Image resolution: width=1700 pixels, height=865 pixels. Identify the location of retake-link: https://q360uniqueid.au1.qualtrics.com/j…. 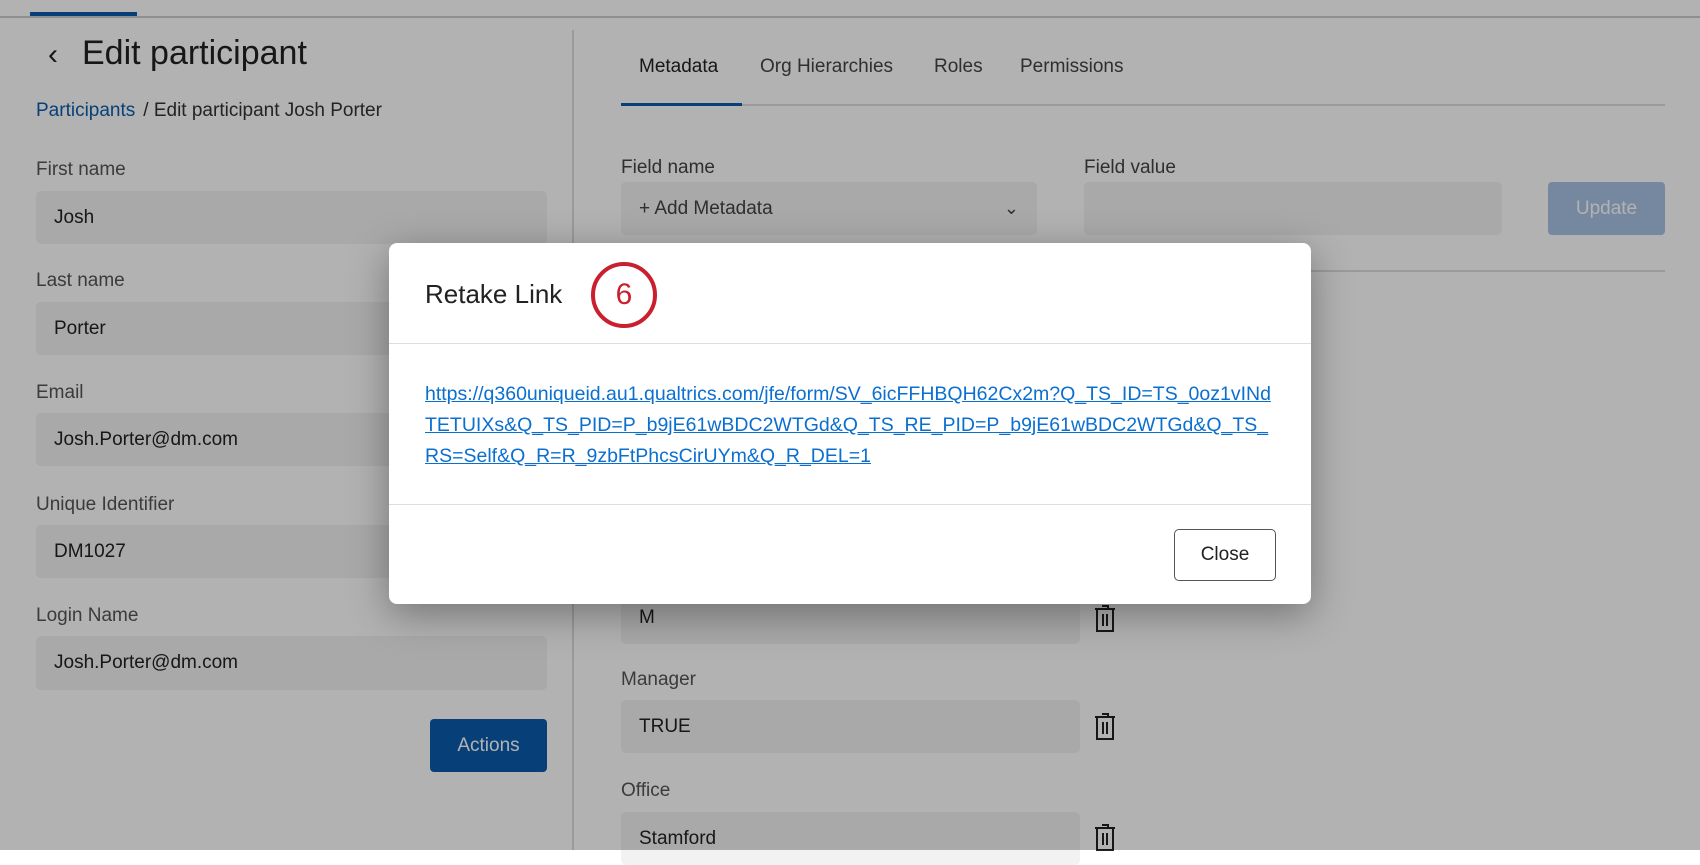
(850, 425).